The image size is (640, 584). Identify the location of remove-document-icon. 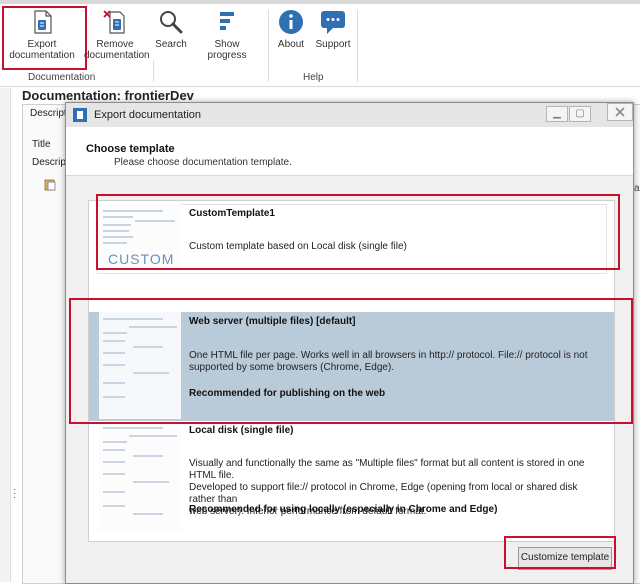
(114, 22).